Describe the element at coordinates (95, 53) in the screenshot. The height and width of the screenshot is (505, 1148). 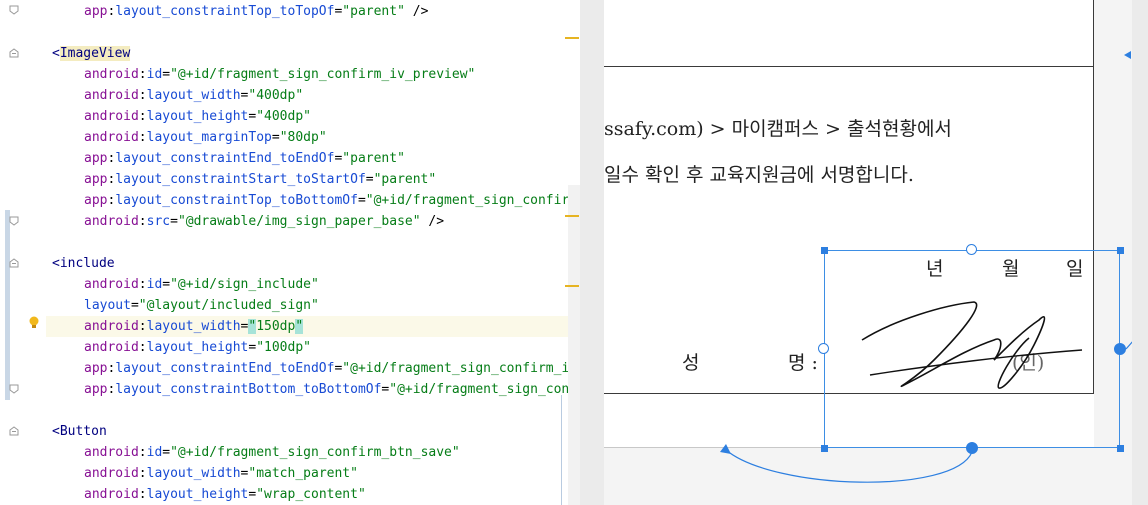
I see `code-token-tag-name: ImageView` at that location.